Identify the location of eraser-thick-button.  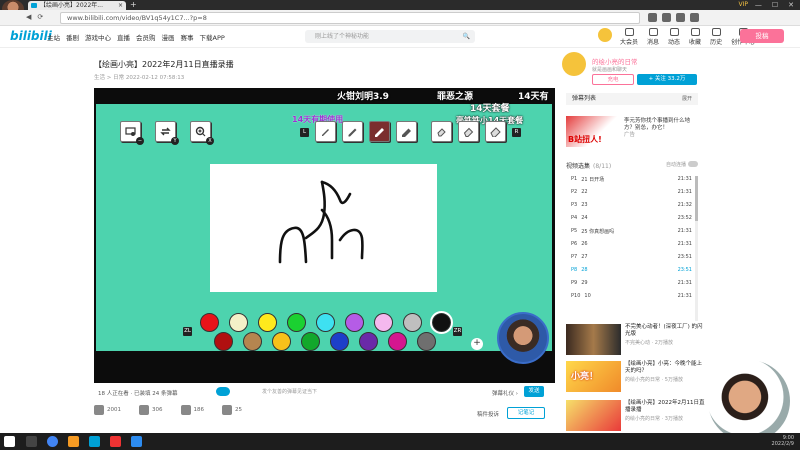
(495, 131).